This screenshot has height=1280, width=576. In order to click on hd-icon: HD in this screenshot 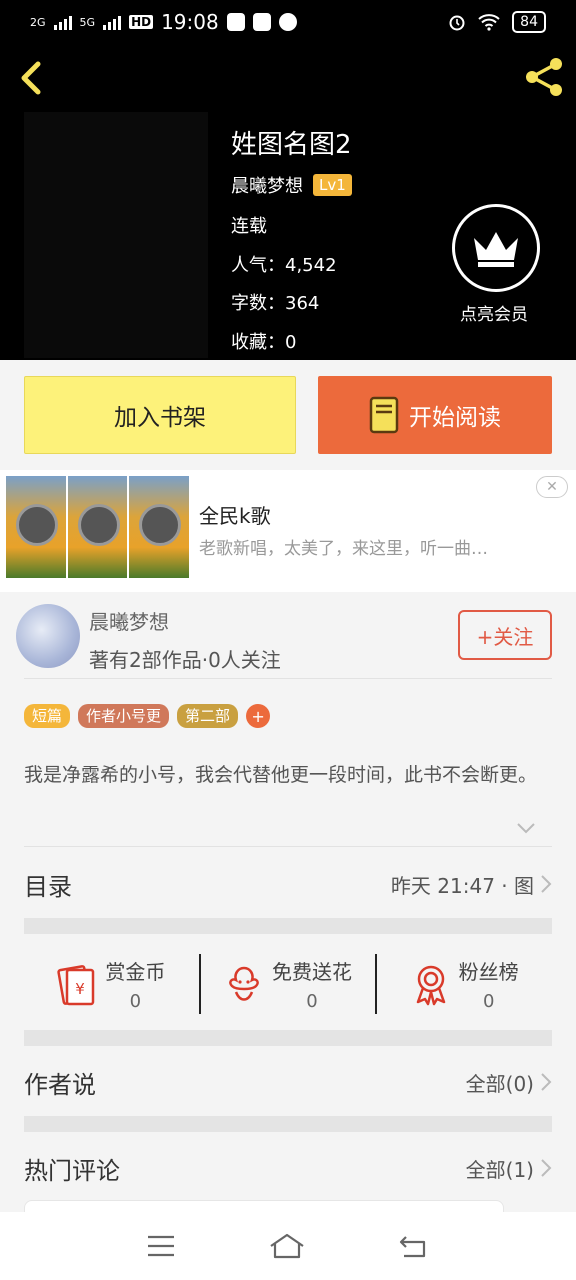, I will do `click(141, 22)`.